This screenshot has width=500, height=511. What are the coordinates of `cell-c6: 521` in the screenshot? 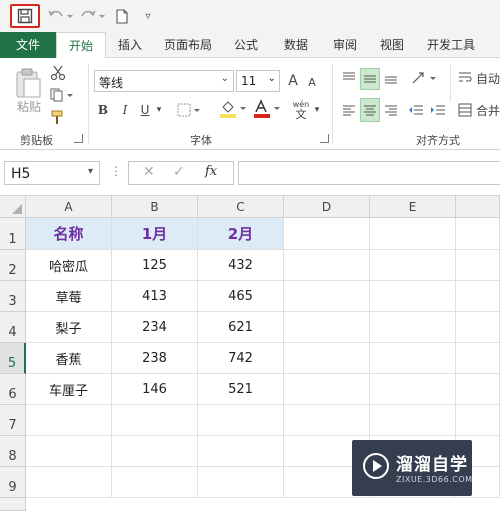 It's located at (241, 389).